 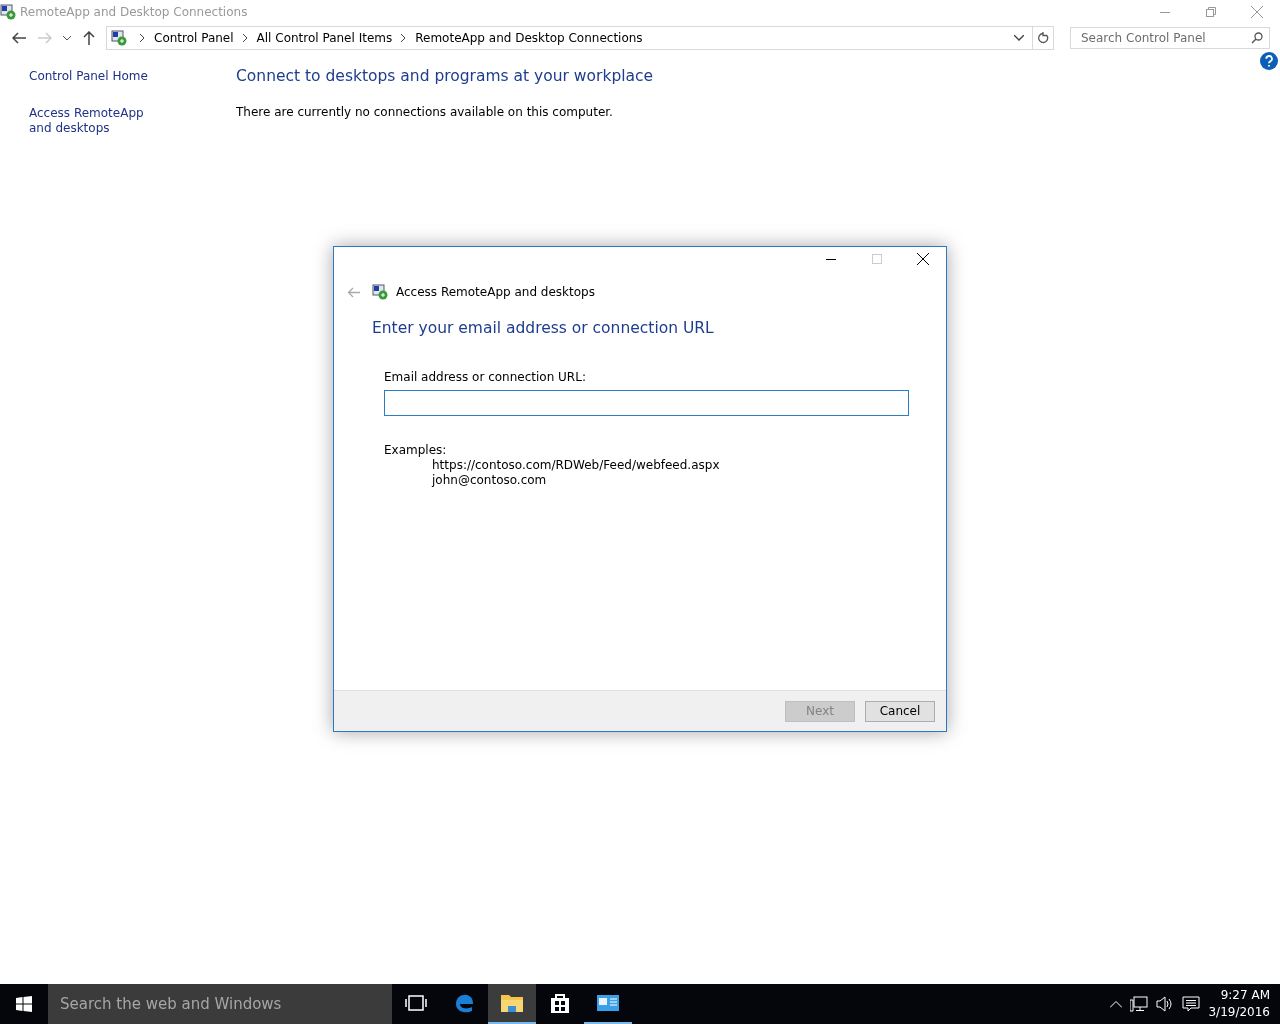 What do you see at coordinates (45, 38) in the screenshot?
I see `forward-arrow-icon` at bounding box center [45, 38].